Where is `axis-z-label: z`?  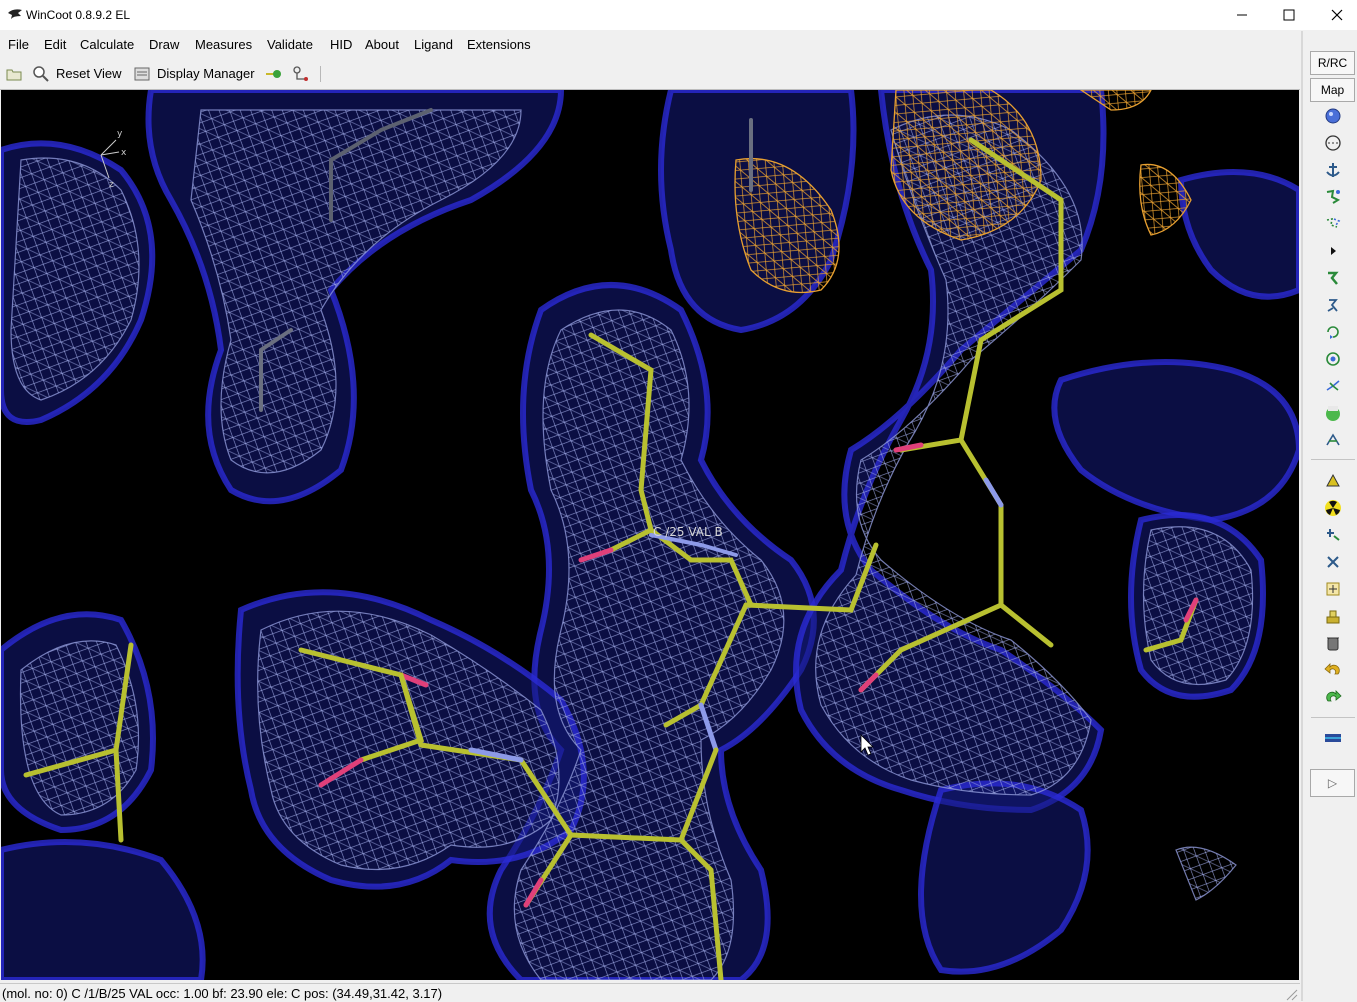 axis-z-label: z is located at coordinates (111, 185).